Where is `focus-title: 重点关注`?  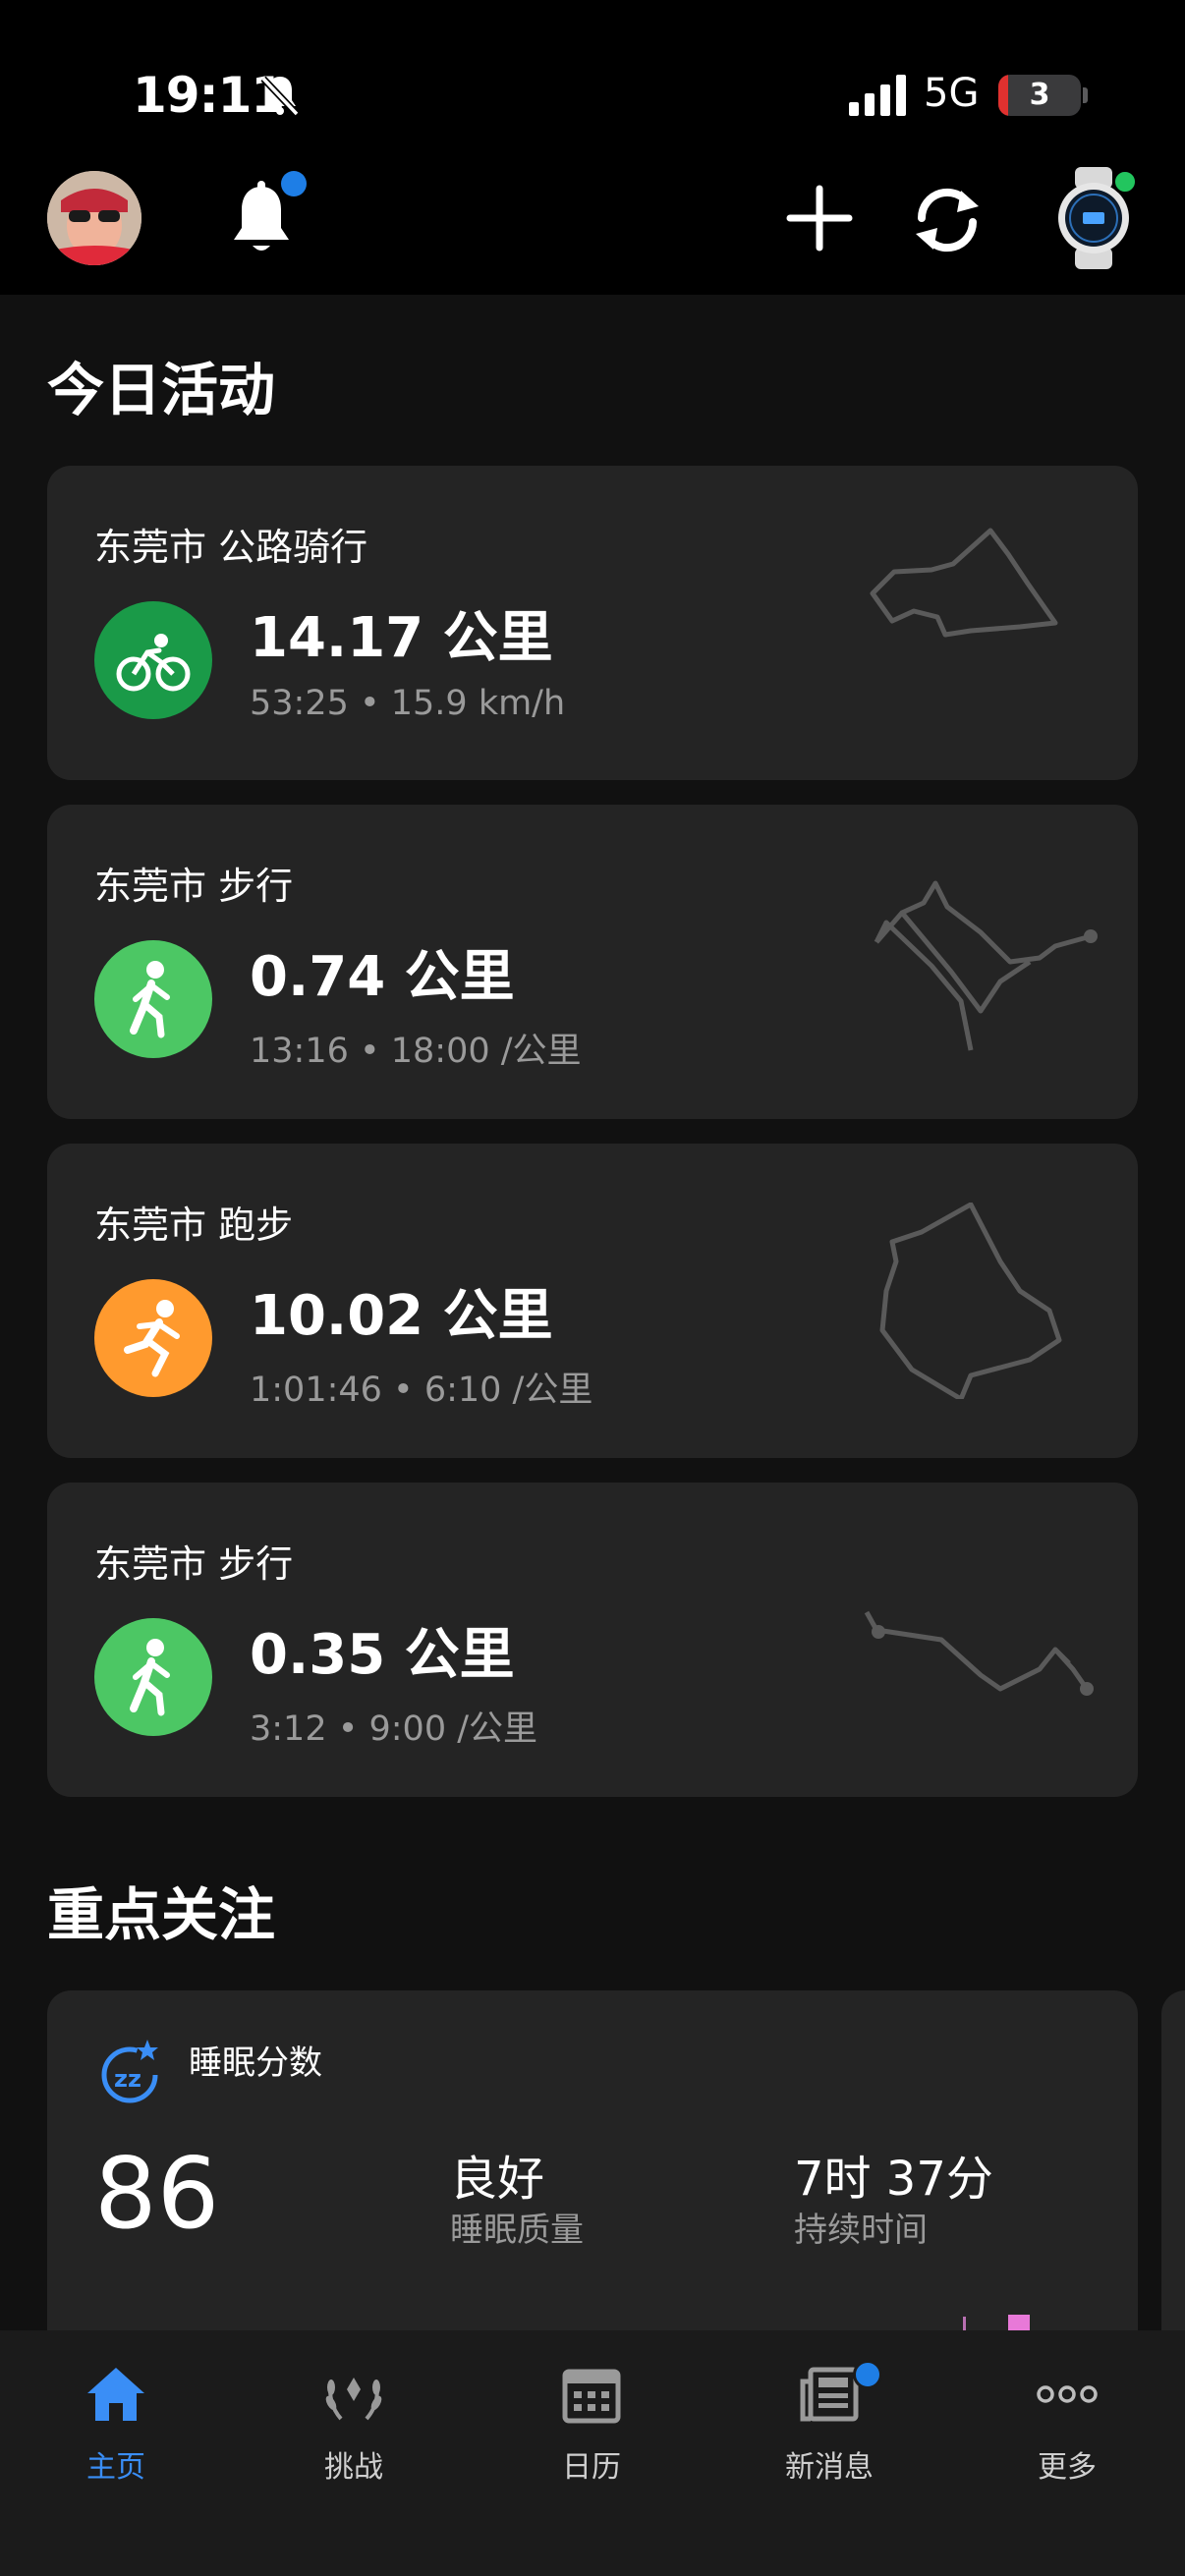
focus-title: 重点关注 is located at coordinates (162, 1914).